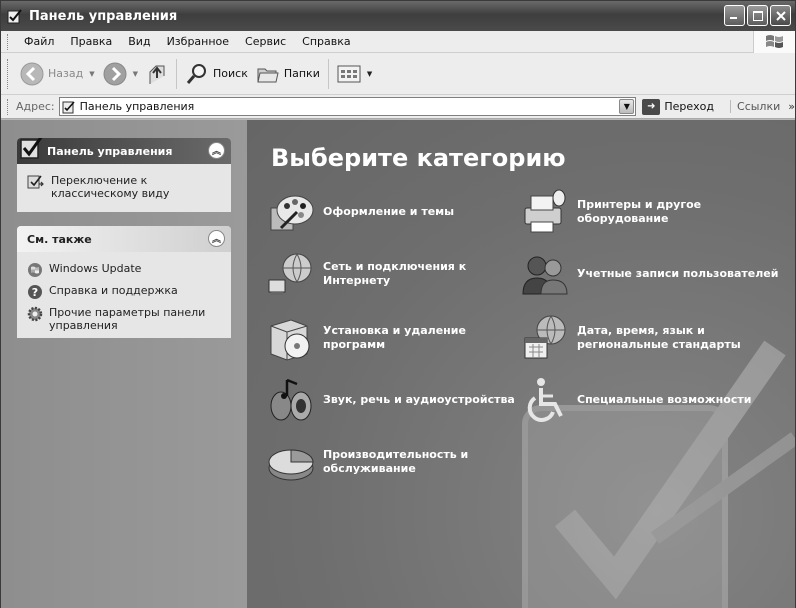 Image resolution: width=796 pixels, height=608 pixels. Describe the element at coordinates (791, 106) in the screenshot. I see `links-chevron-icon: »` at that location.